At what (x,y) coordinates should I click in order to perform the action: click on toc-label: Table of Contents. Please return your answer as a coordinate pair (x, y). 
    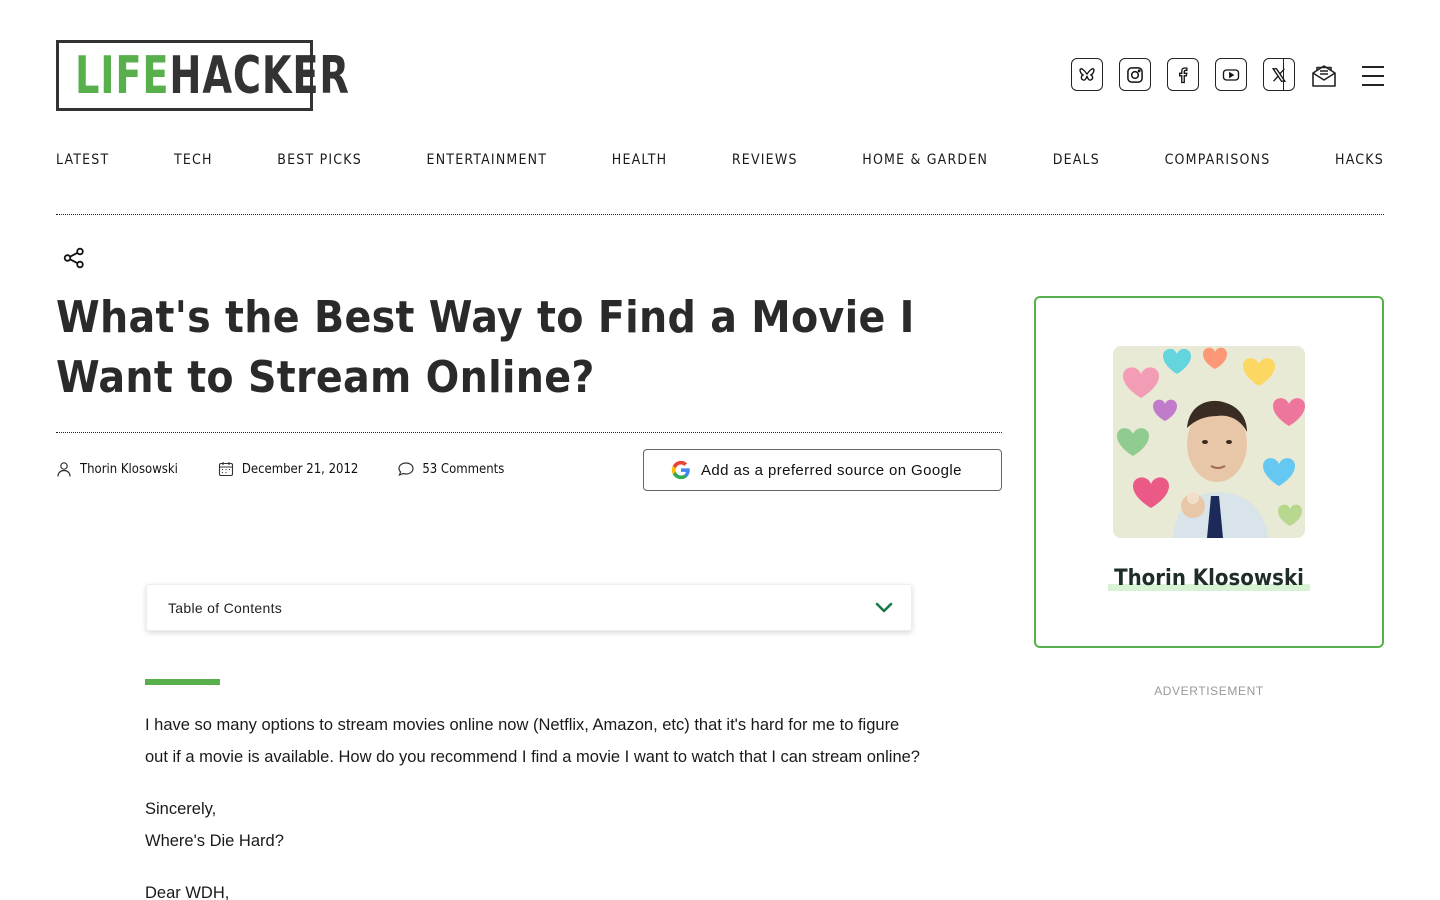
    Looking at the image, I should click on (225, 607).